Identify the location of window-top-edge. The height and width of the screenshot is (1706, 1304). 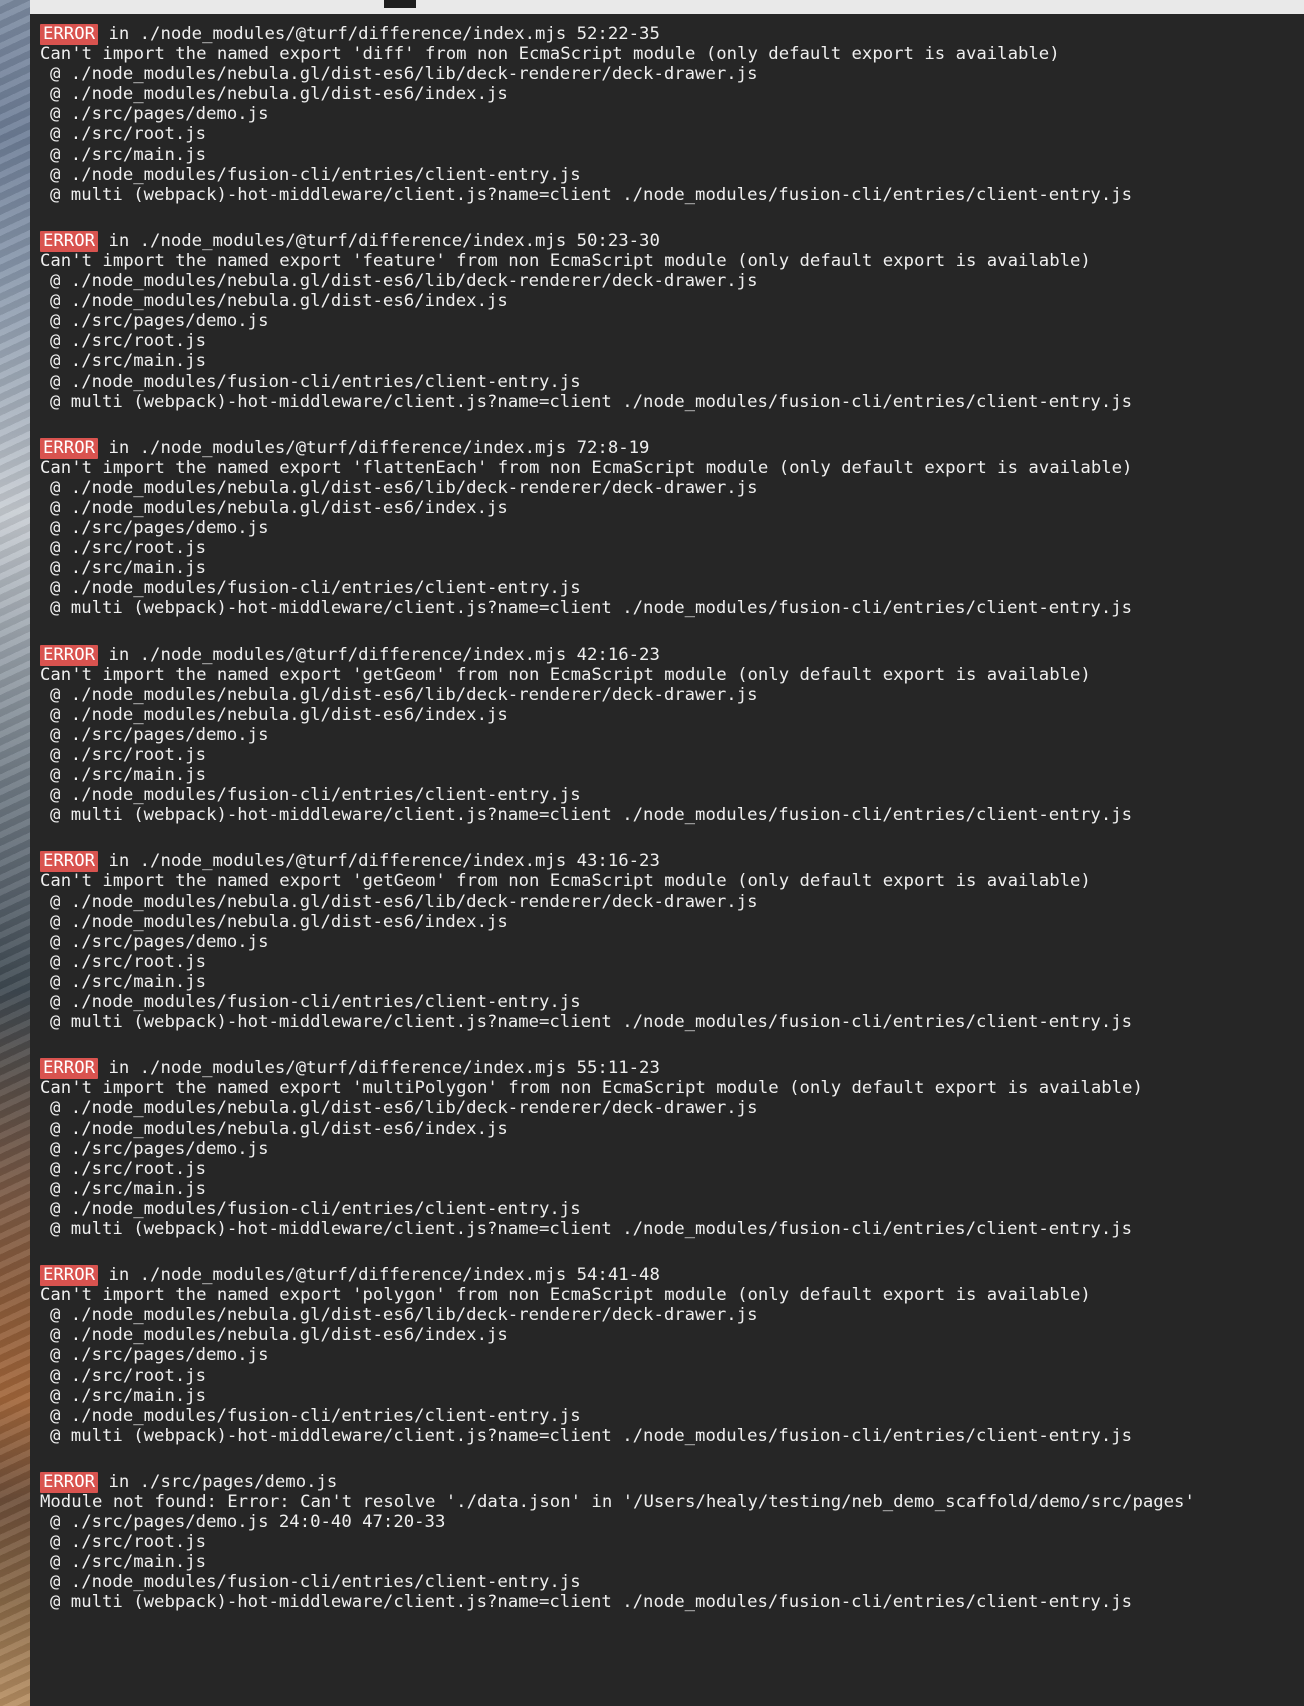
(667, 7).